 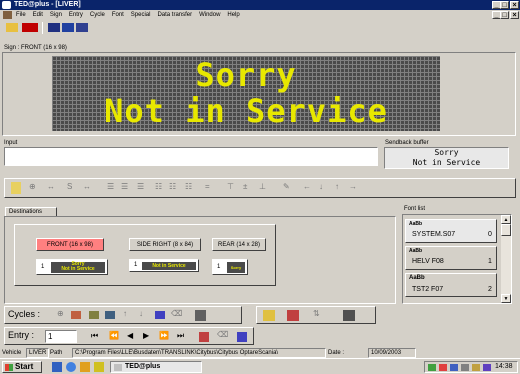 I want to click on menu-cycle: Cycle, so click(x=97, y=15).